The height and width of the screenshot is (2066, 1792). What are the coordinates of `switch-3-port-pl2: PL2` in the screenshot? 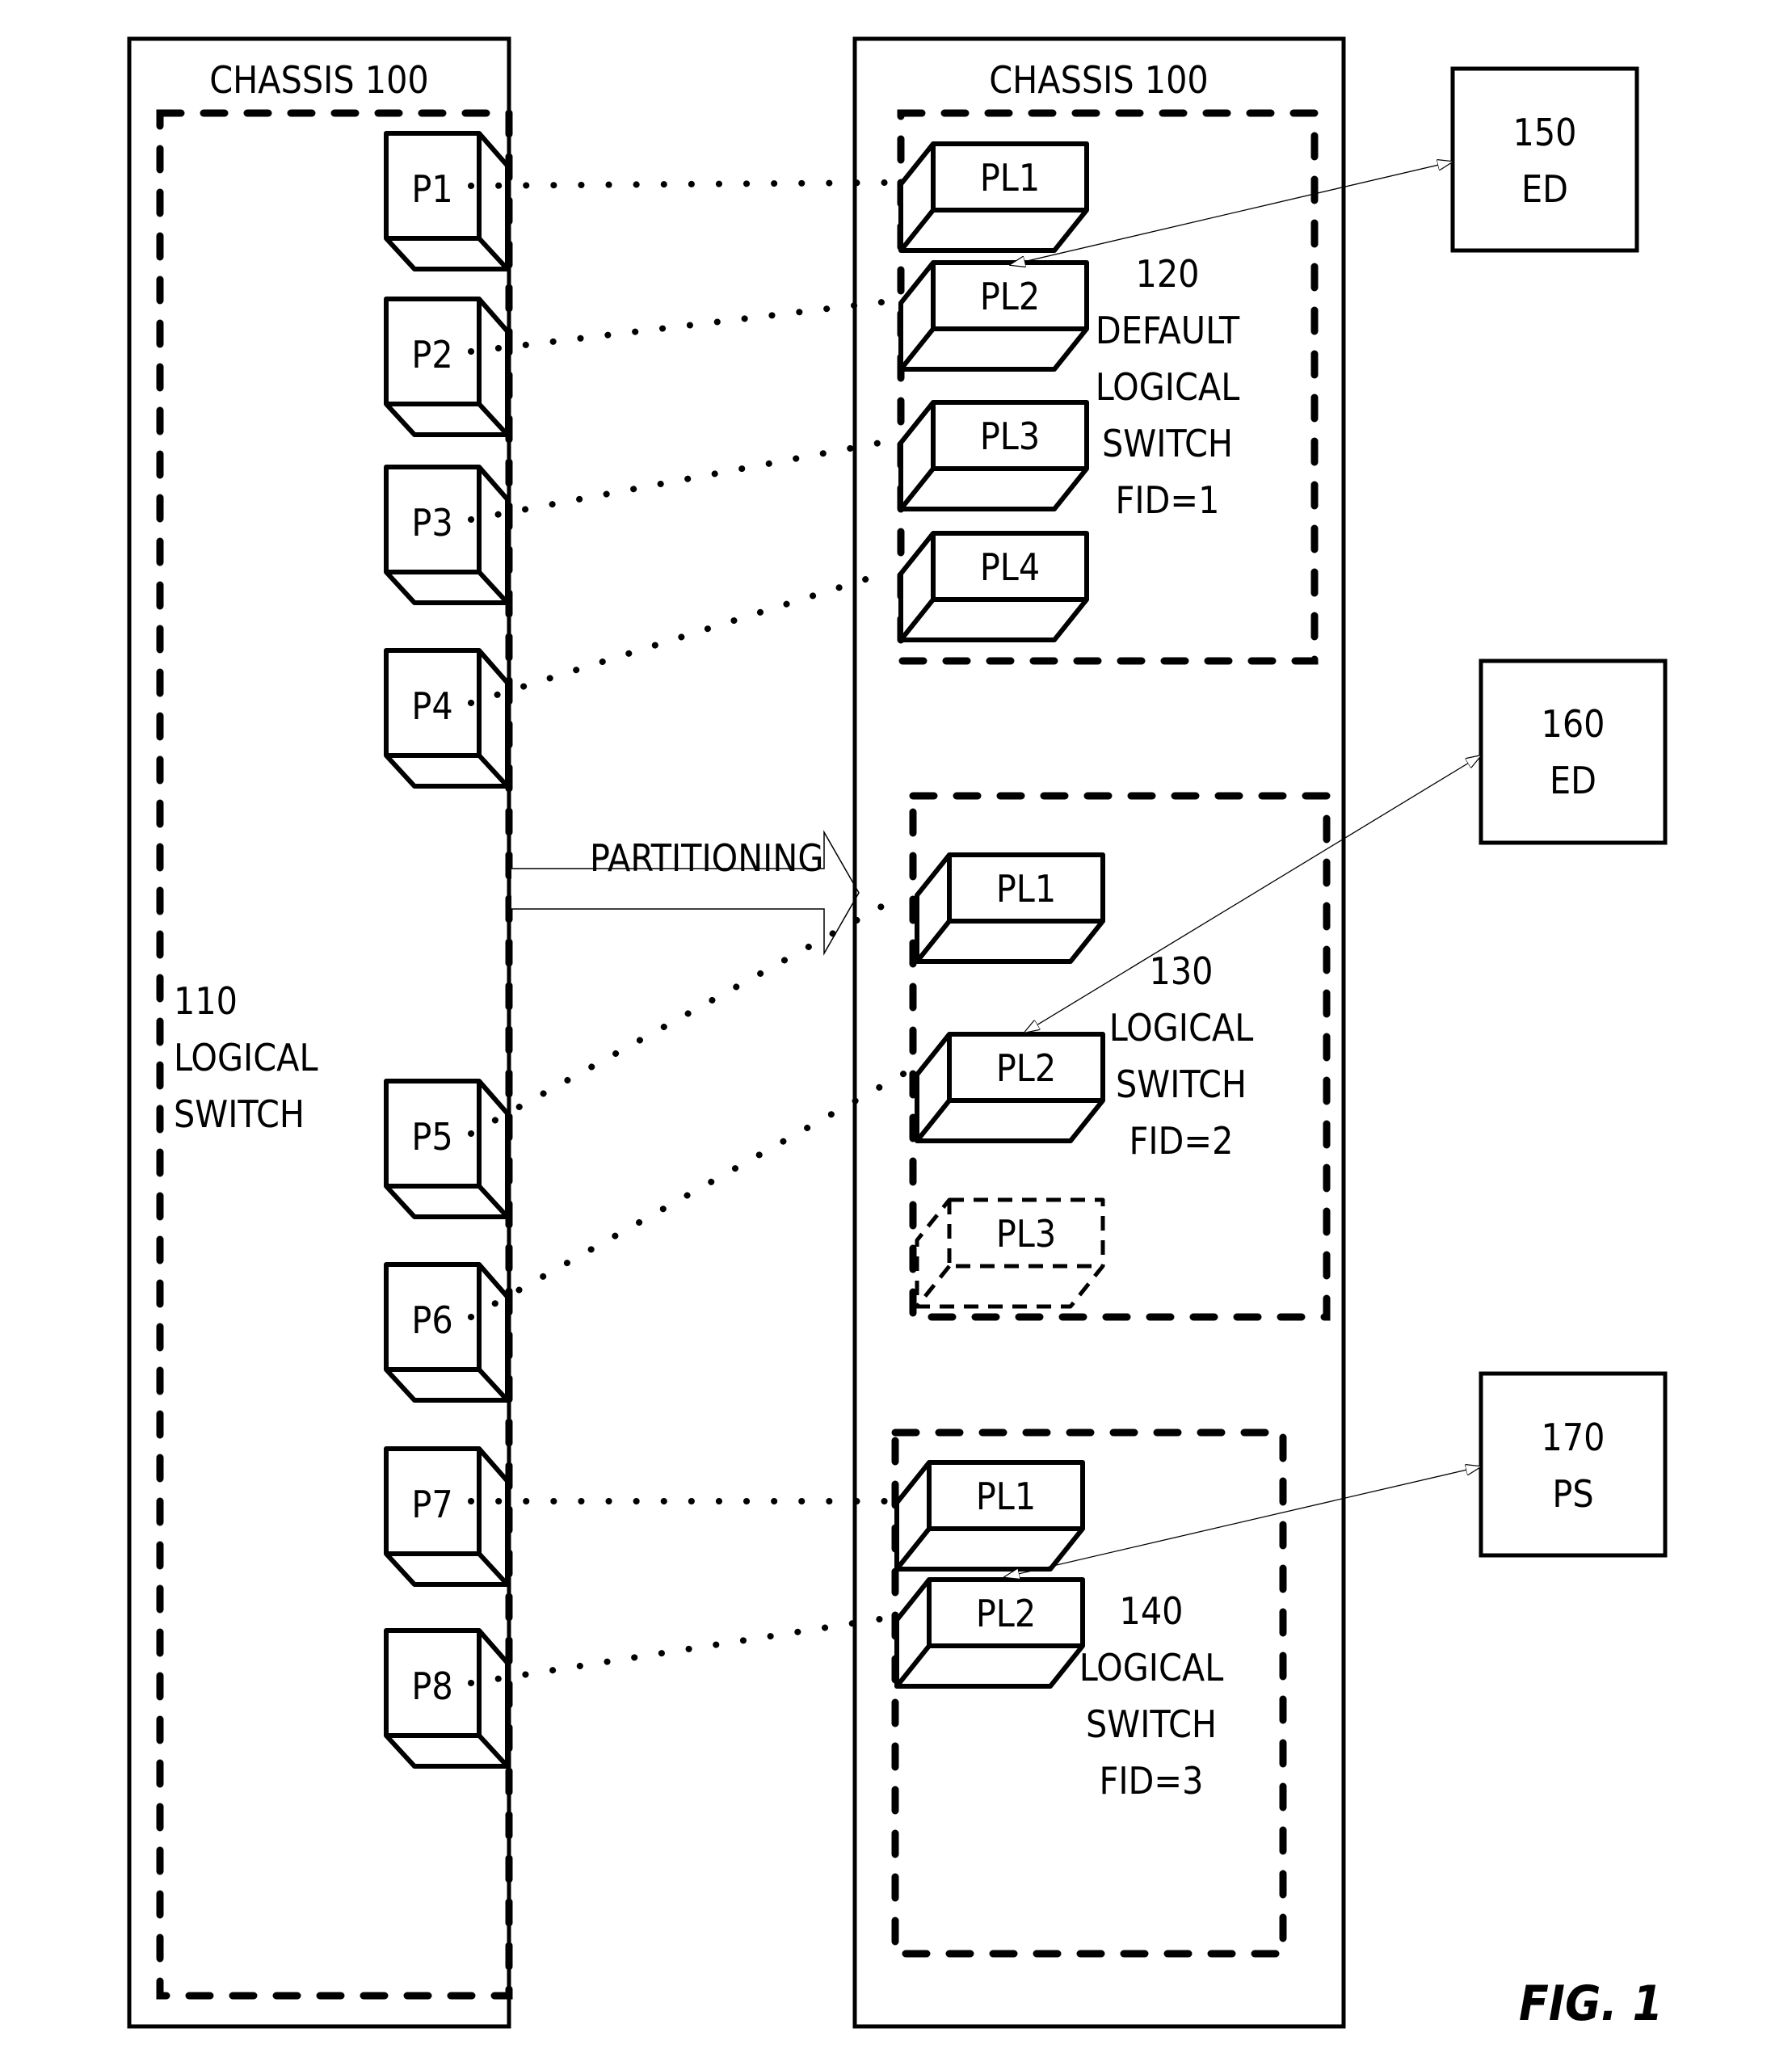 It's located at (989, 1633).